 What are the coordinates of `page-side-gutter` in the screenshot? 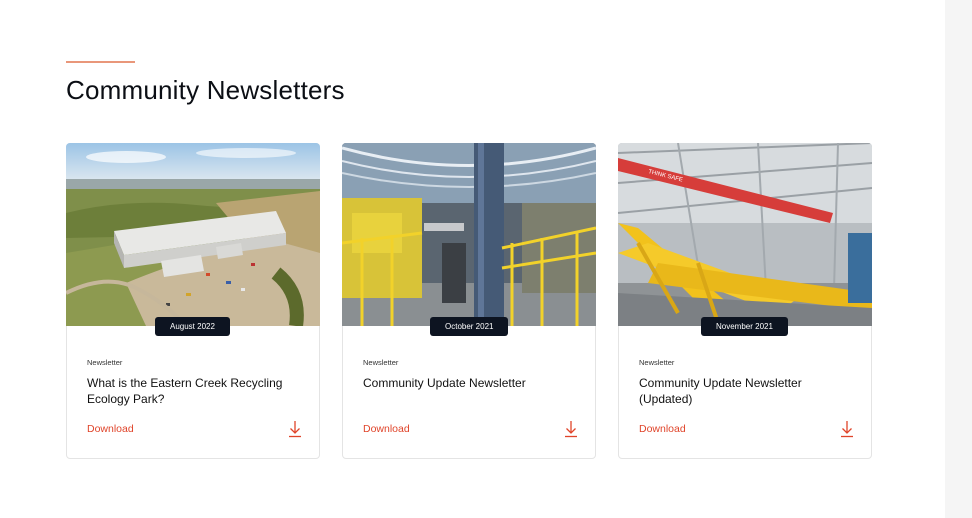 It's located at (958, 259).